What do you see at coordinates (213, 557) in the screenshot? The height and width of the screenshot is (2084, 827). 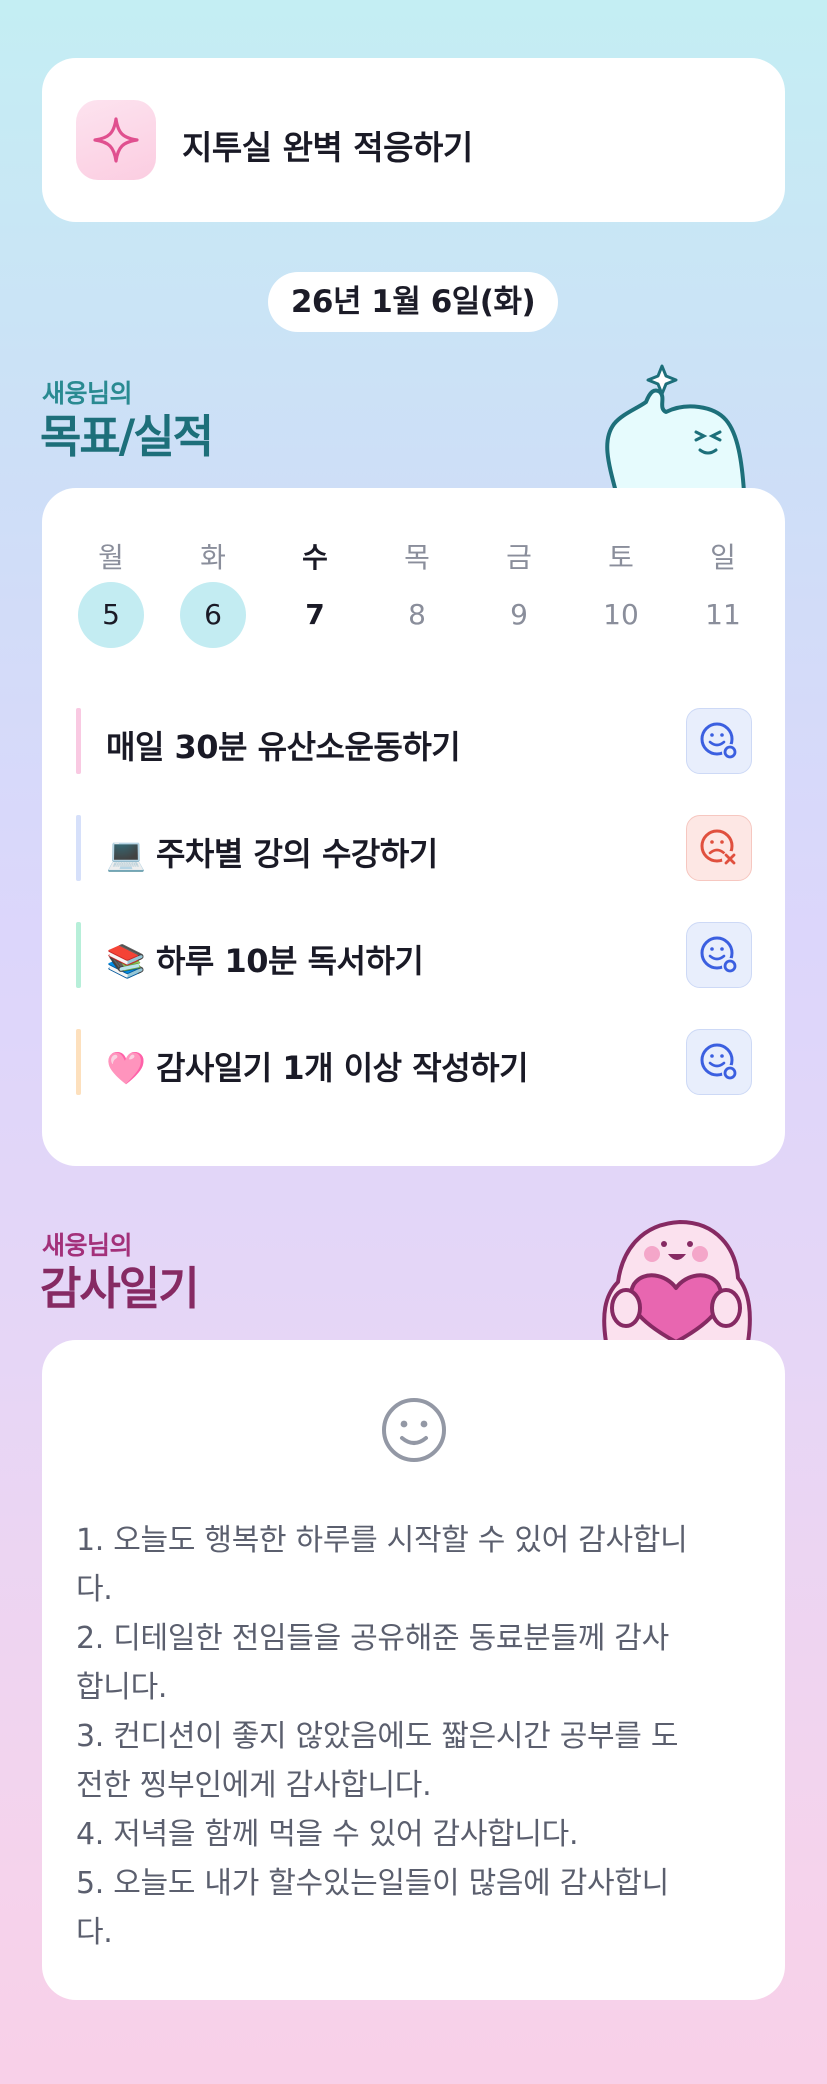 I see `day-name: 화` at bounding box center [213, 557].